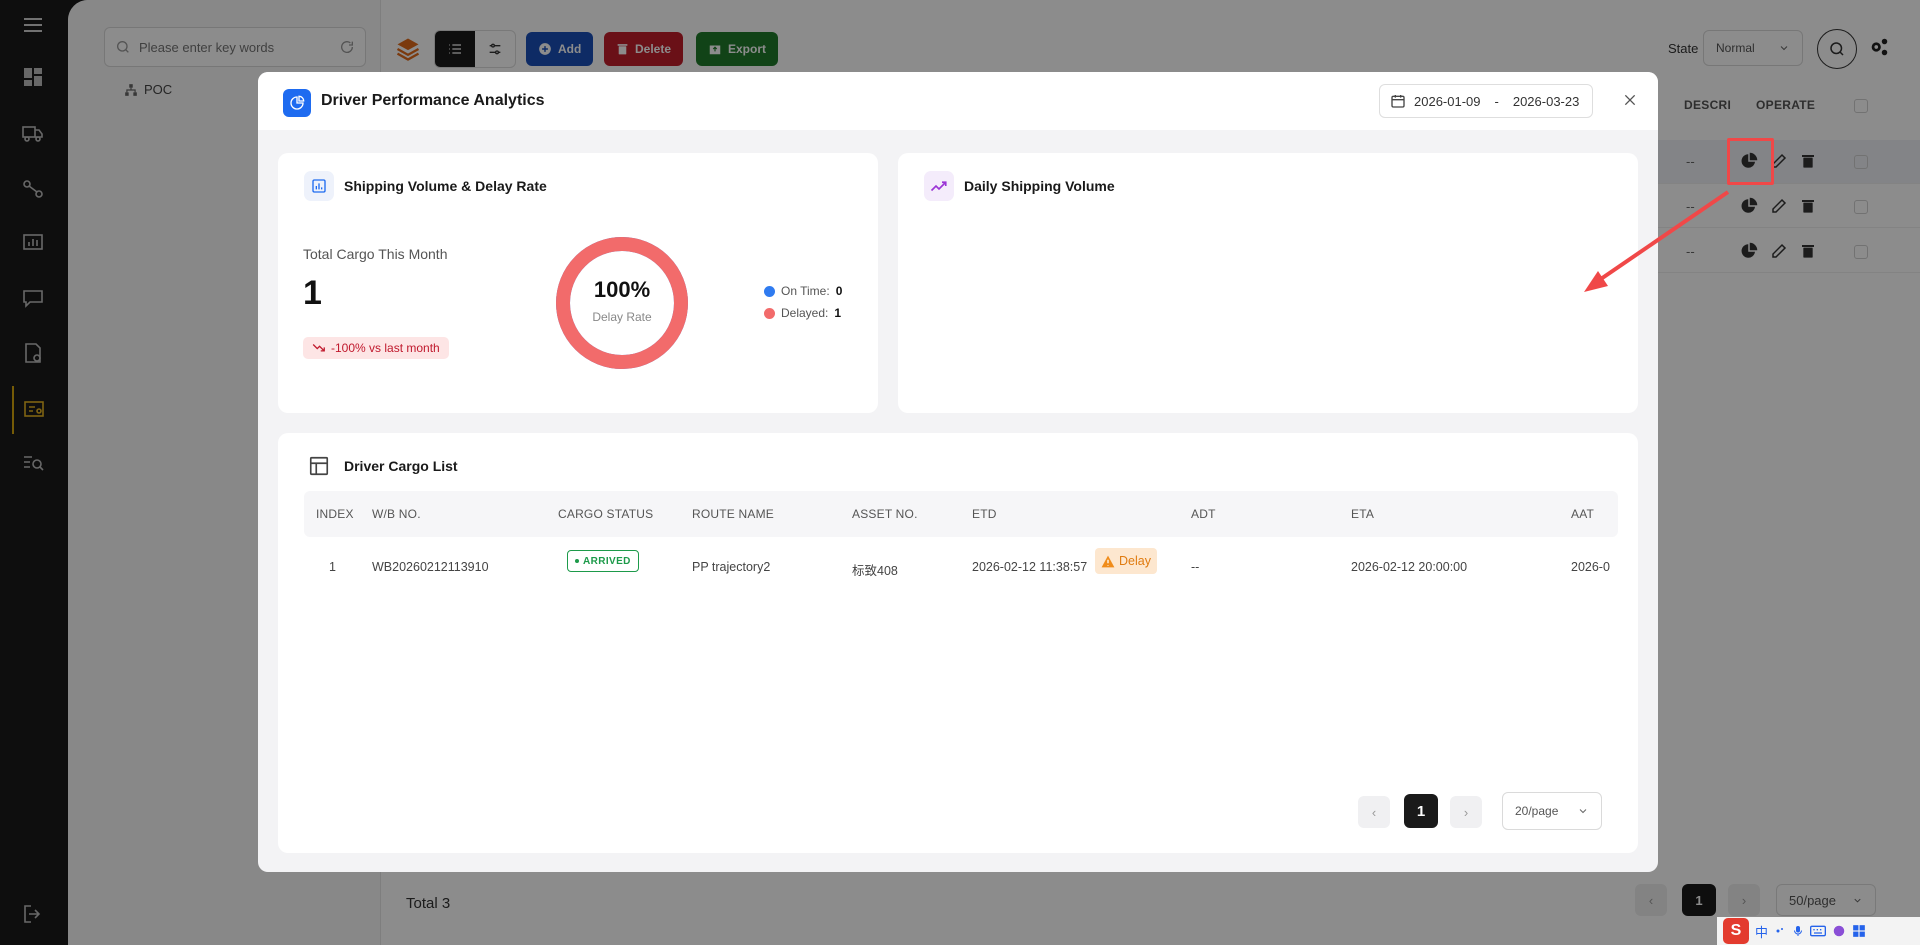  Describe the element at coordinates (335, 514) in the screenshot. I see `column-header-index: INDEX` at that location.